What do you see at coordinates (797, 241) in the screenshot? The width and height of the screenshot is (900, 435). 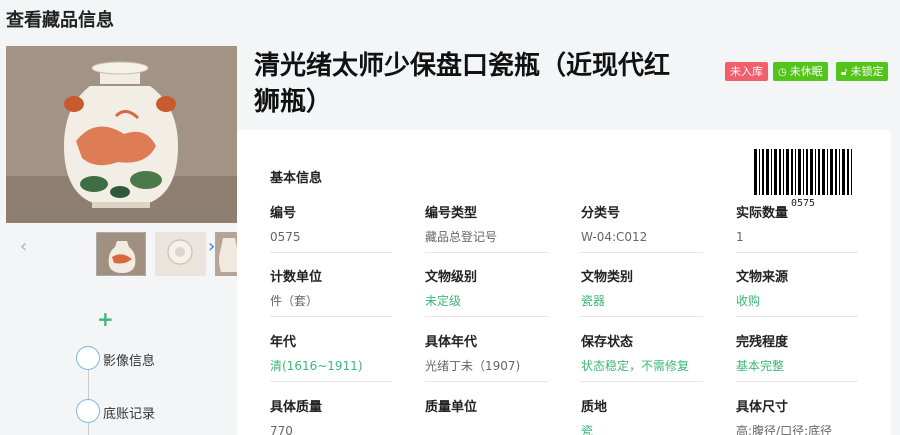 I see `info-field-value: 1` at bounding box center [797, 241].